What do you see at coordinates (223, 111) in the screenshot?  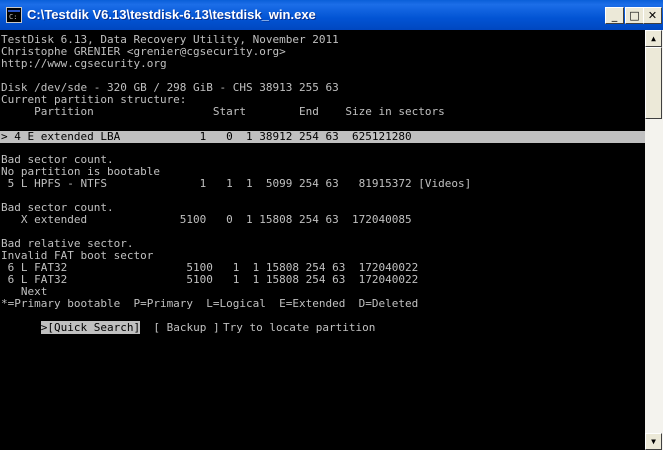 I see `column-header: Partition Start End Size in sectors` at bounding box center [223, 111].